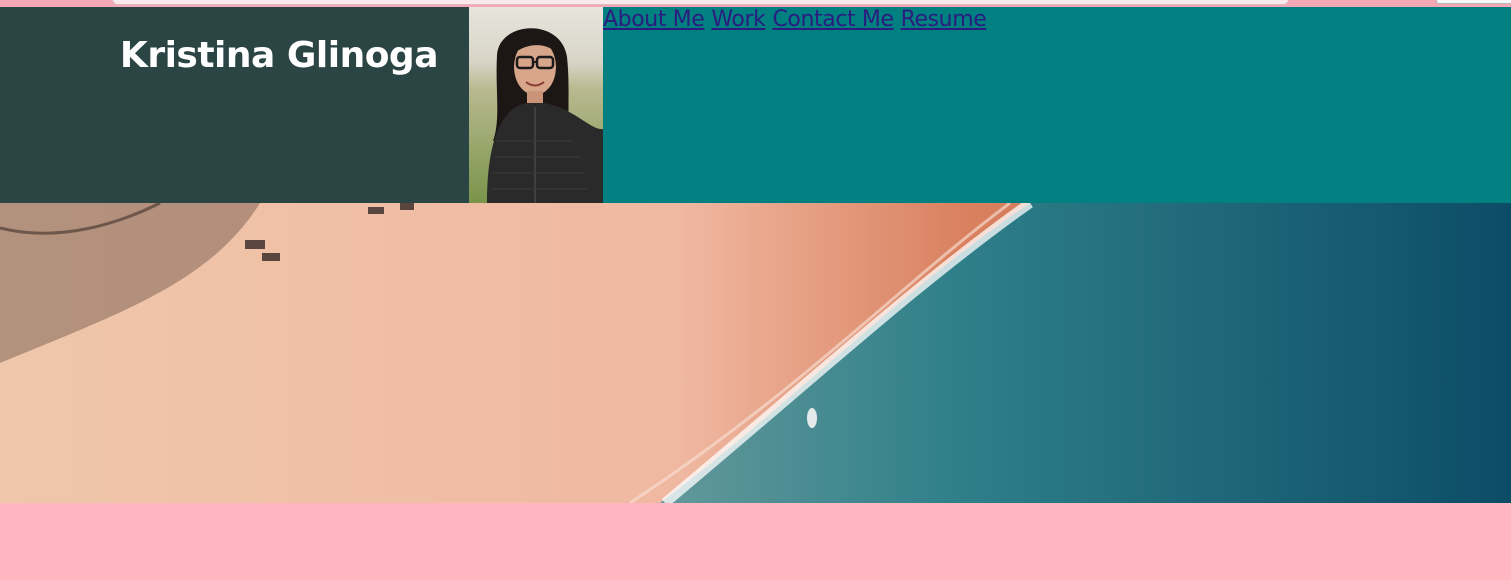 This screenshot has width=1511, height=580. Describe the element at coordinates (234, 105) in the screenshot. I see `brand-panel: Kristina Glinoga` at that location.